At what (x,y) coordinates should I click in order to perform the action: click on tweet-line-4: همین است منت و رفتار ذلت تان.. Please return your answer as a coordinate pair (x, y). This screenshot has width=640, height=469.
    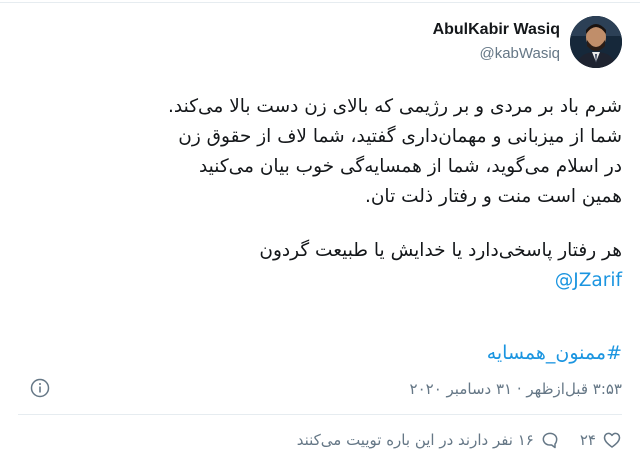
    Looking at the image, I should click on (493, 196).